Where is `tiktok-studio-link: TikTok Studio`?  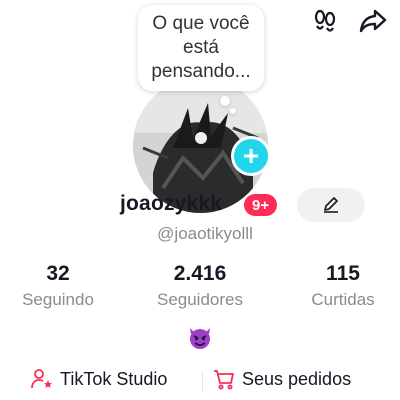
tiktok-studio-link: TikTok Studio is located at coordinates (98, 379).